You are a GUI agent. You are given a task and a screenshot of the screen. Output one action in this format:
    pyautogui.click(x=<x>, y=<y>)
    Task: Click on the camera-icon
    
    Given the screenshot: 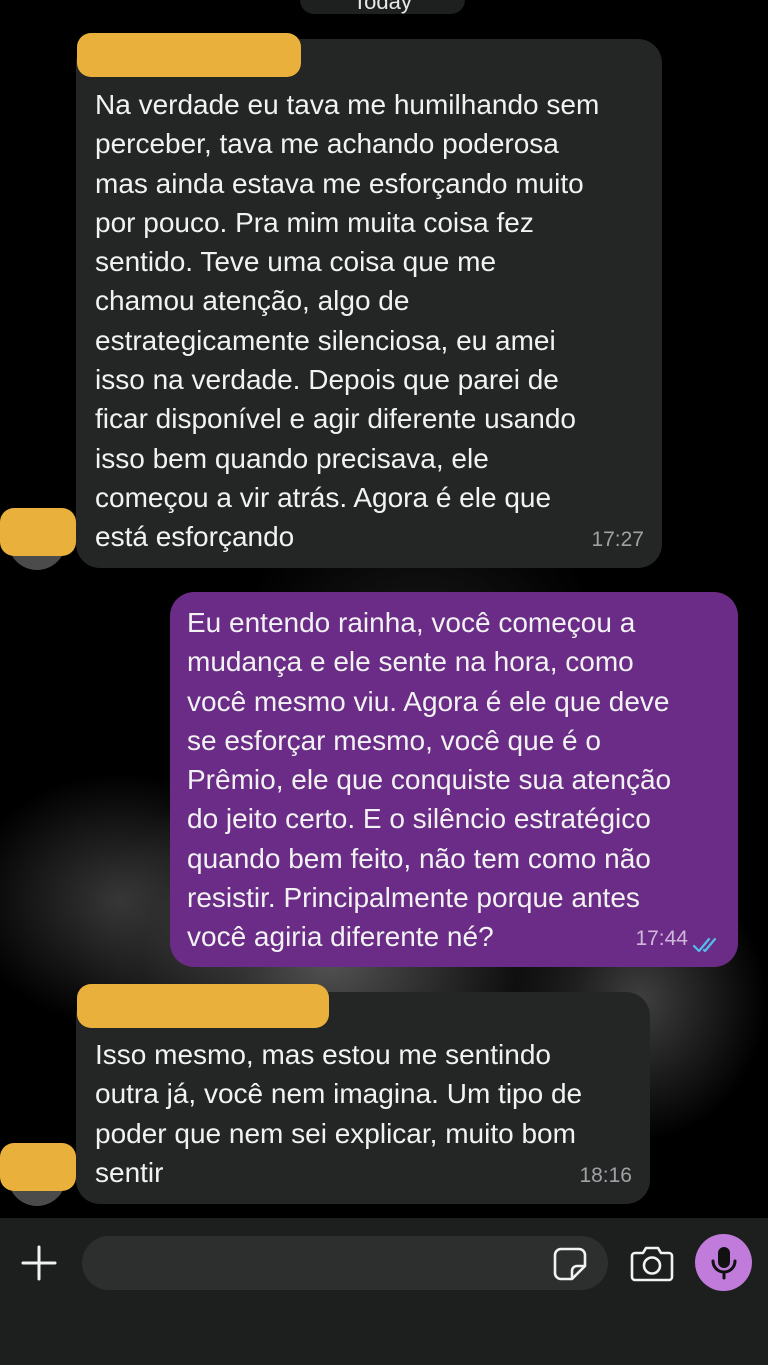 What is the action you would take?
    pyautogui.click(x=652, y=1263)
    